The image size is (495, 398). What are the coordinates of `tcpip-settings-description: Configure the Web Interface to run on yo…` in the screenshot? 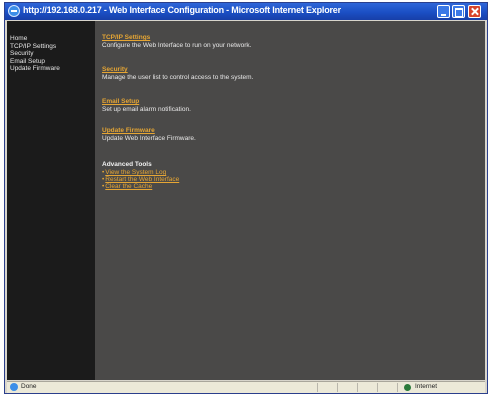 It's located at (177, 45).